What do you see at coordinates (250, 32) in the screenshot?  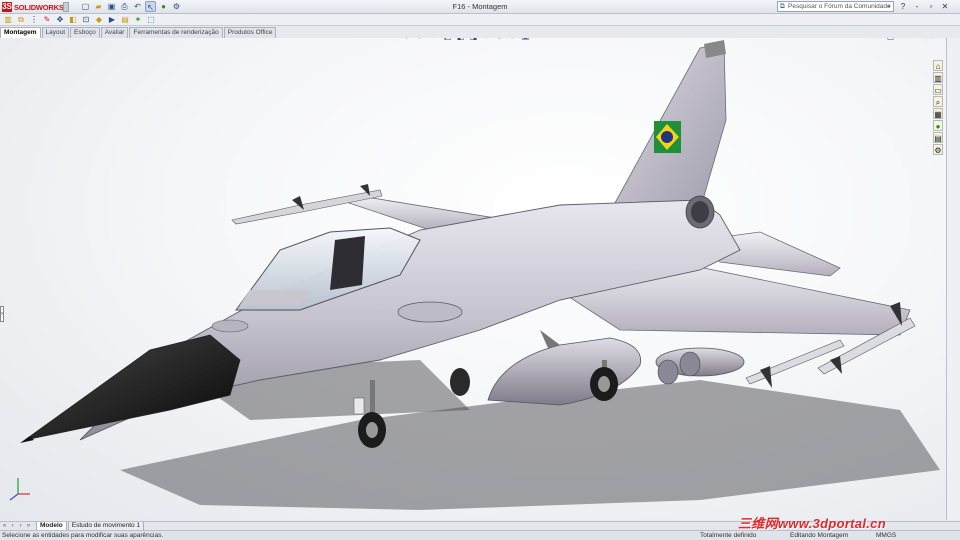 I see `tab-produtos-office: Produtos Office` at bounding box center [250, 32].